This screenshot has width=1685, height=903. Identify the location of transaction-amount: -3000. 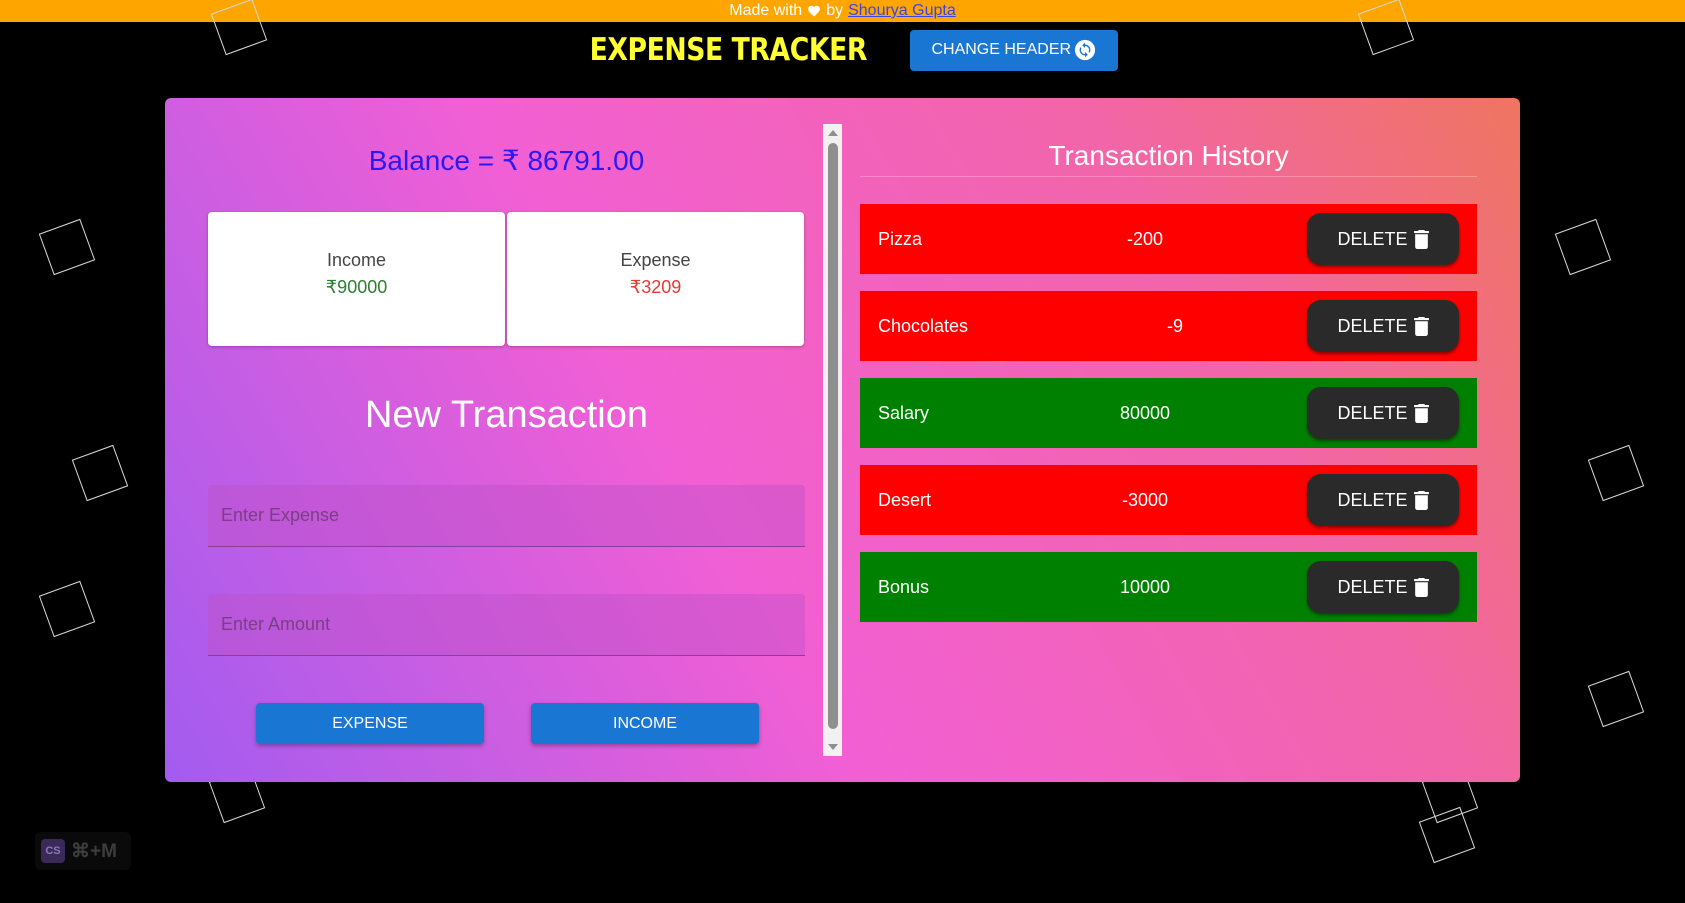
(1145, 500).